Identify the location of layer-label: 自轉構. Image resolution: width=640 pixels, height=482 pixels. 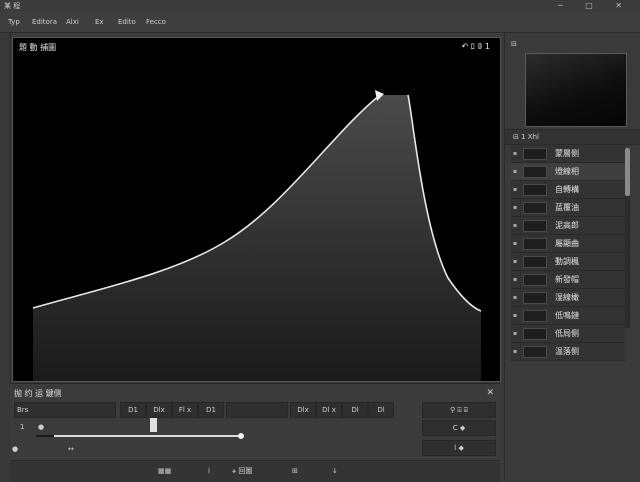
(567, 189).